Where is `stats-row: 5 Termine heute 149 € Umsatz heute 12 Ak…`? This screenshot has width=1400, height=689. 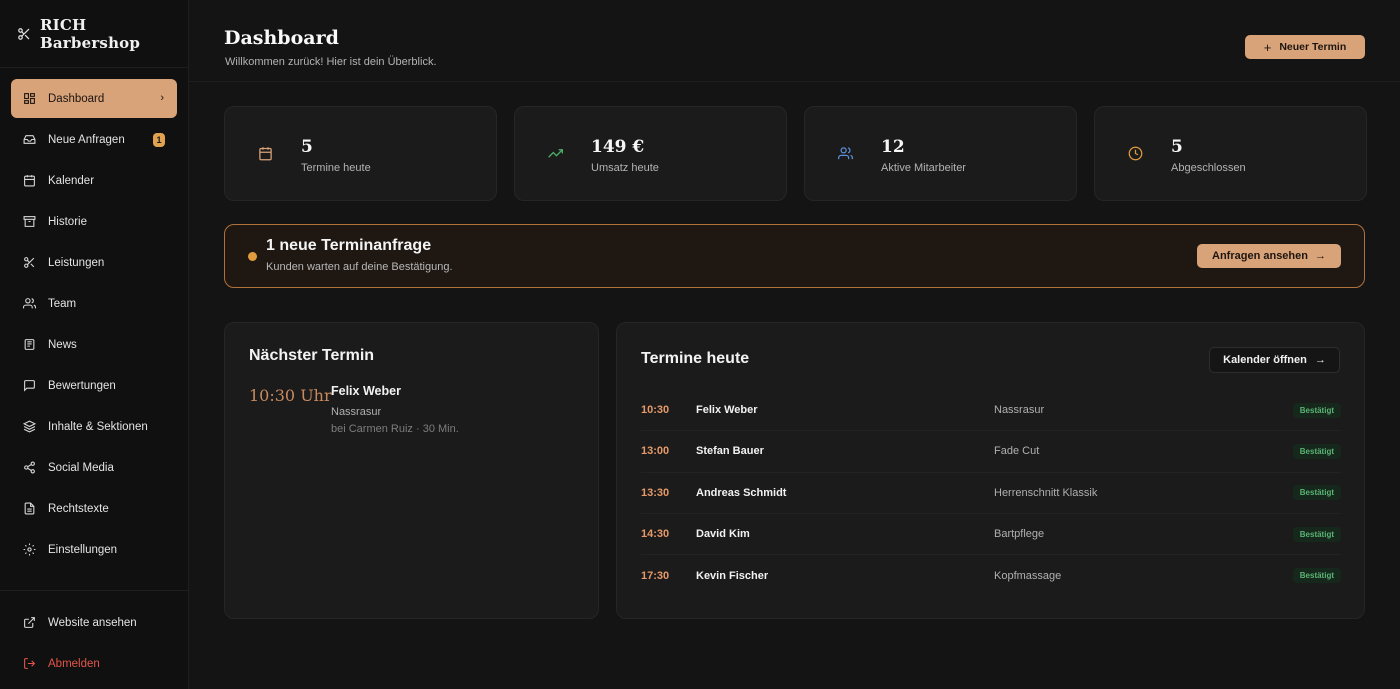 stats-row: 5 Termine heute 149 € Umsatz heute 12 Ak… is located at coordinates (795, 153).